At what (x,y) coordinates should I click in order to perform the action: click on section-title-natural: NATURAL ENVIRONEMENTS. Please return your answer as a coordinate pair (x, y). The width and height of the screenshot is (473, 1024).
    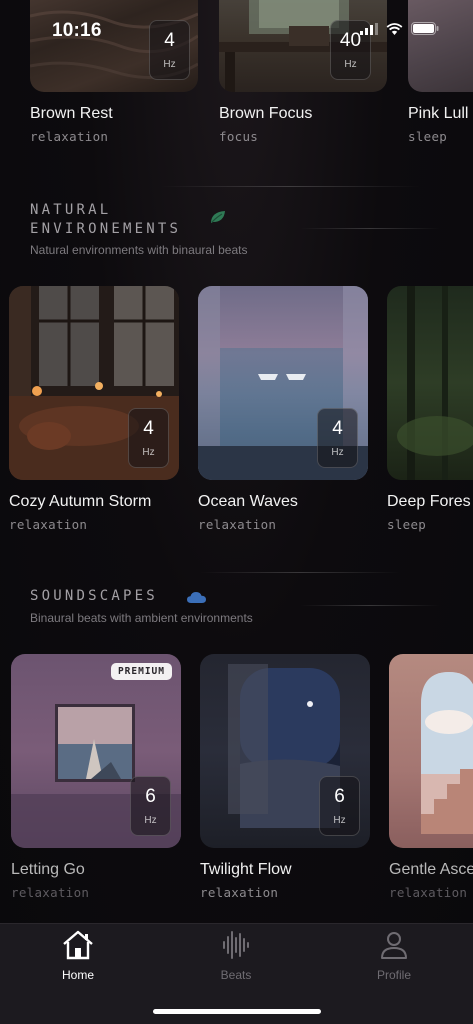
    Looking at the image, I should click on (105, 220).